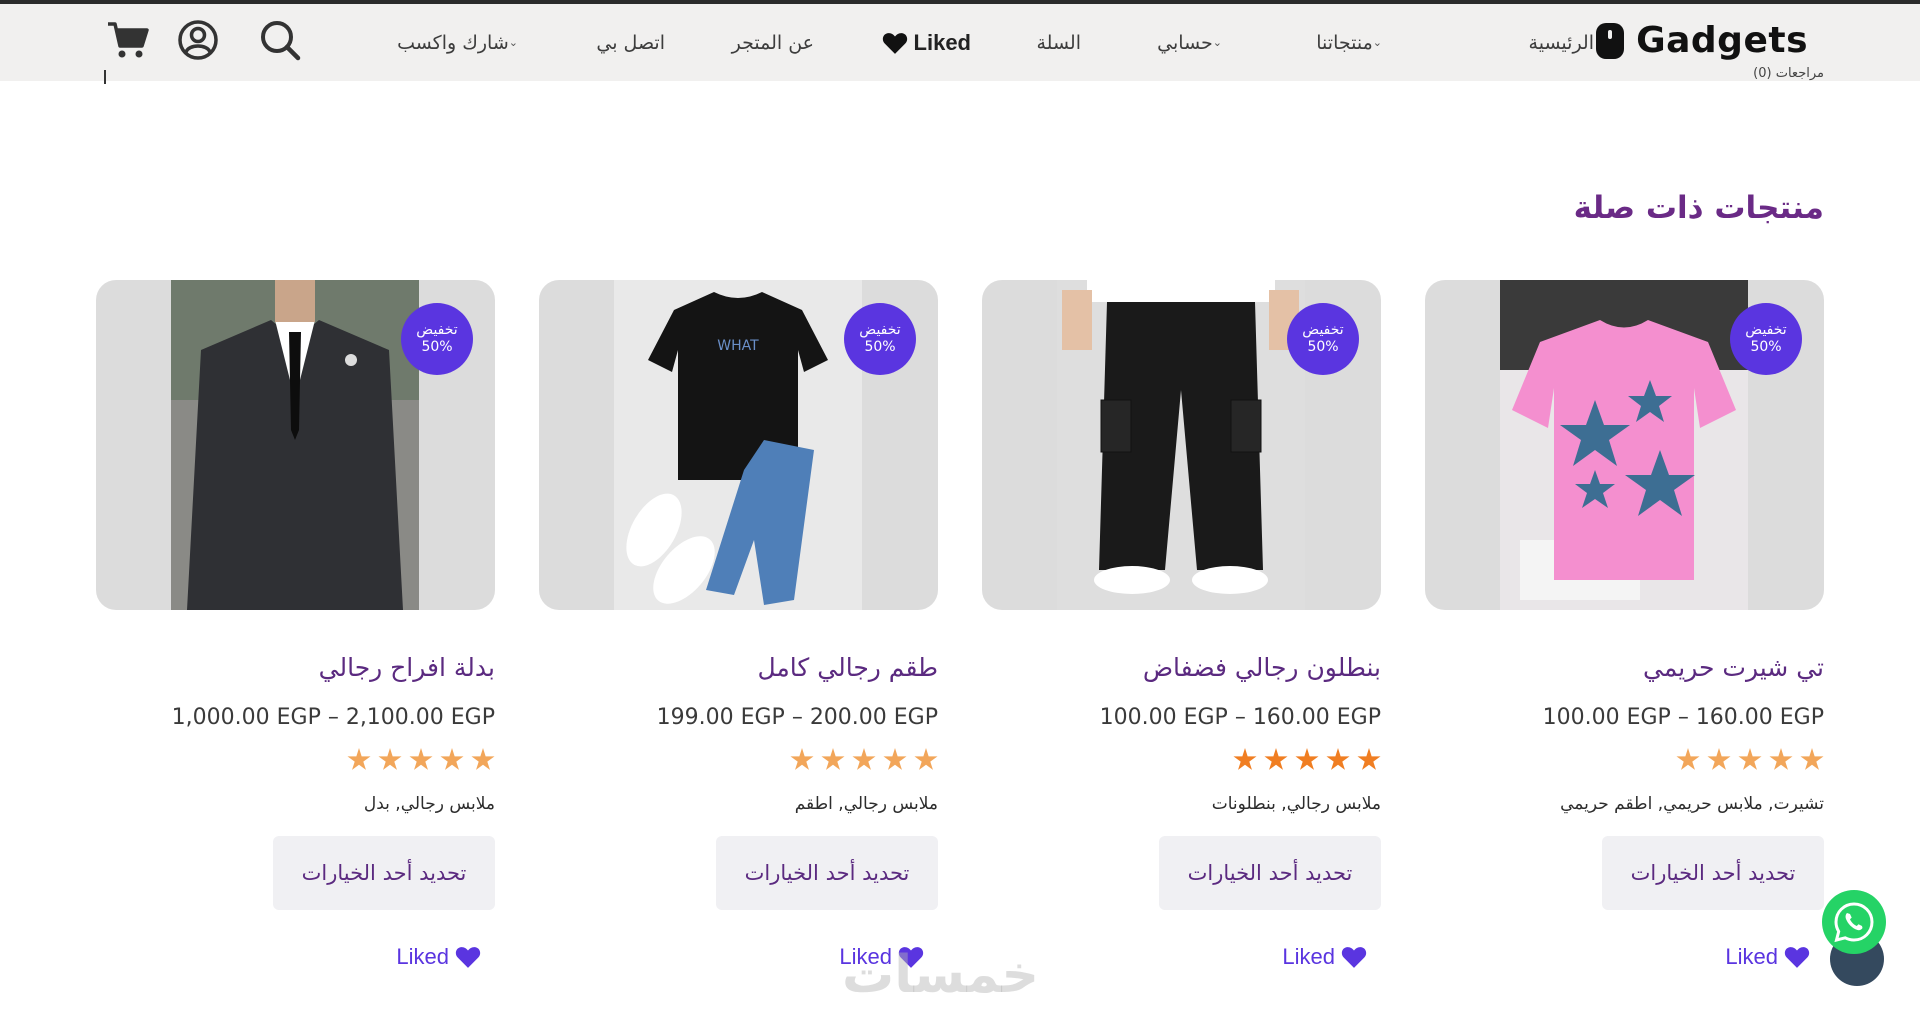 The width and height of the screenshot is (1920, 1020). I want to click on nav-share-earn-label: شارك واكسب, so click(453, 42).